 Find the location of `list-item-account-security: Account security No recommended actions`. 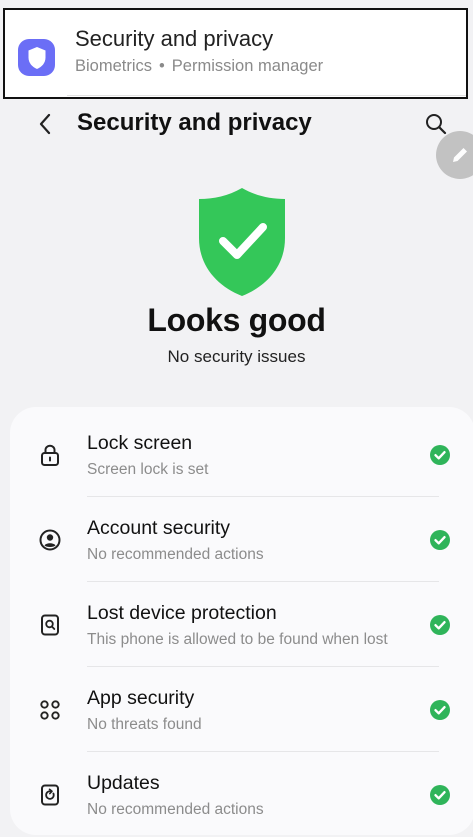

list-item-account-security: Account security No recommended actions is located at coordinates (241, 539).